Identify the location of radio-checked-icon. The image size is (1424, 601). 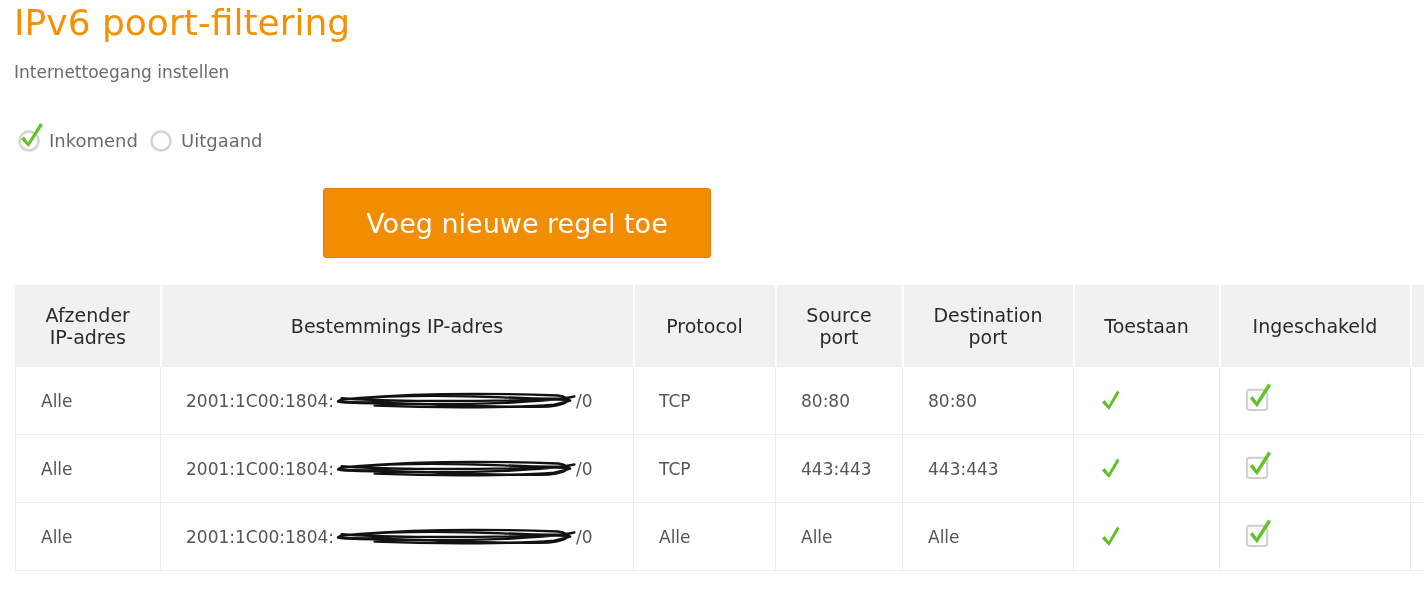
(31, 137).